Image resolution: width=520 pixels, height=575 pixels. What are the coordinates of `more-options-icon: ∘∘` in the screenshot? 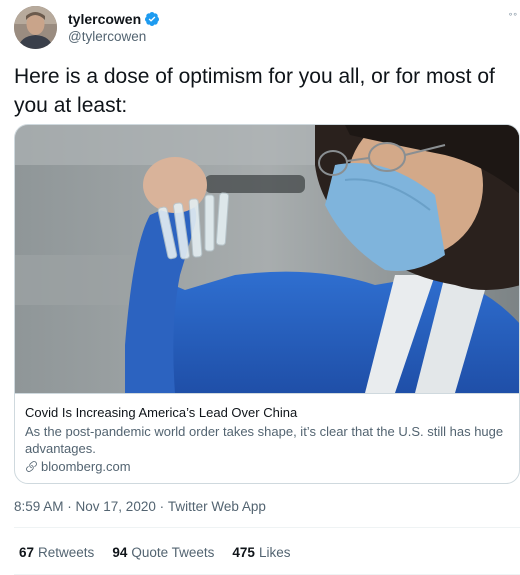 It's located at (513, 14).